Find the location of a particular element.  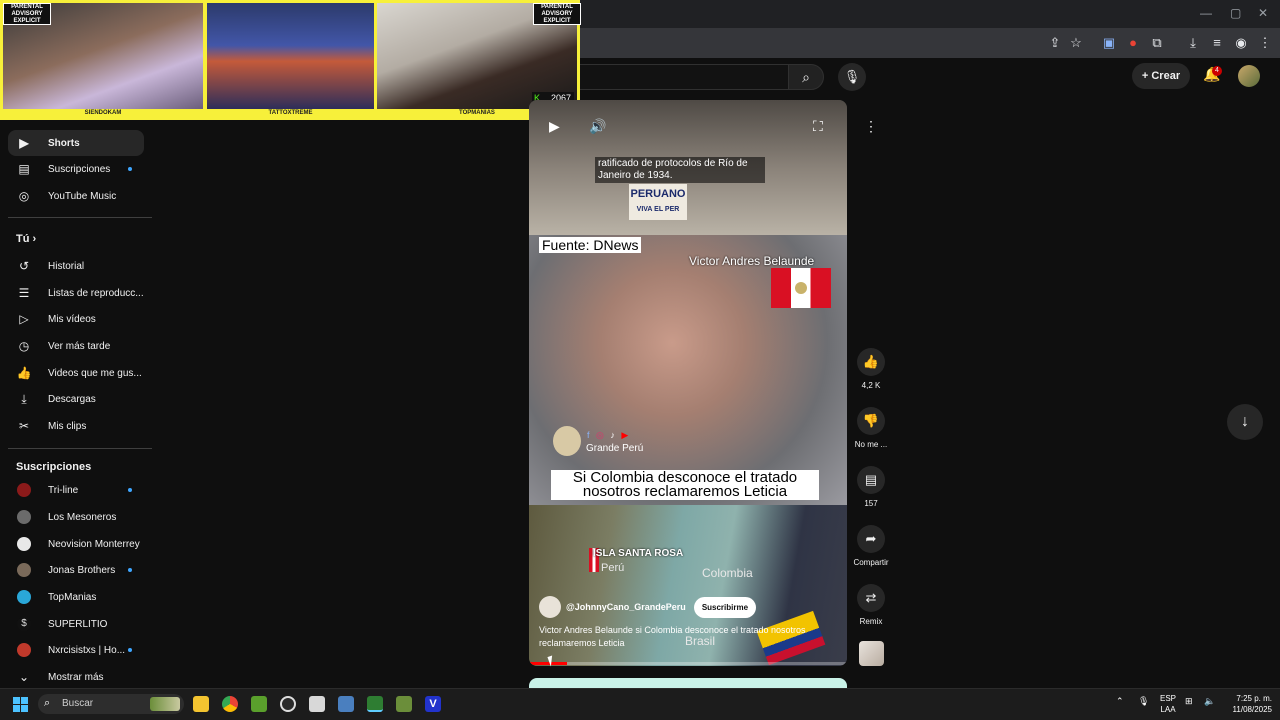

arrow-down-icon: ↓ is located at coordinates (1245, 421).